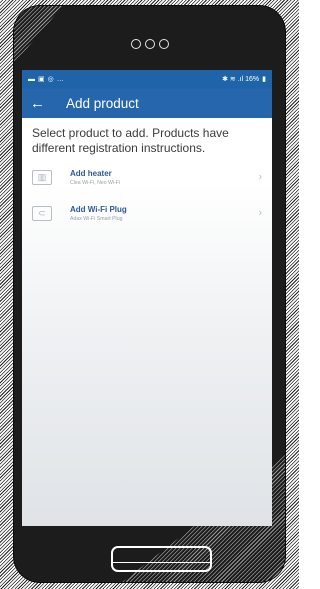 The height and width of the screenshot is (589, 320). I want to click on status-right: ✱ ≋ .ıl 16% ▮, so click(244, 79).